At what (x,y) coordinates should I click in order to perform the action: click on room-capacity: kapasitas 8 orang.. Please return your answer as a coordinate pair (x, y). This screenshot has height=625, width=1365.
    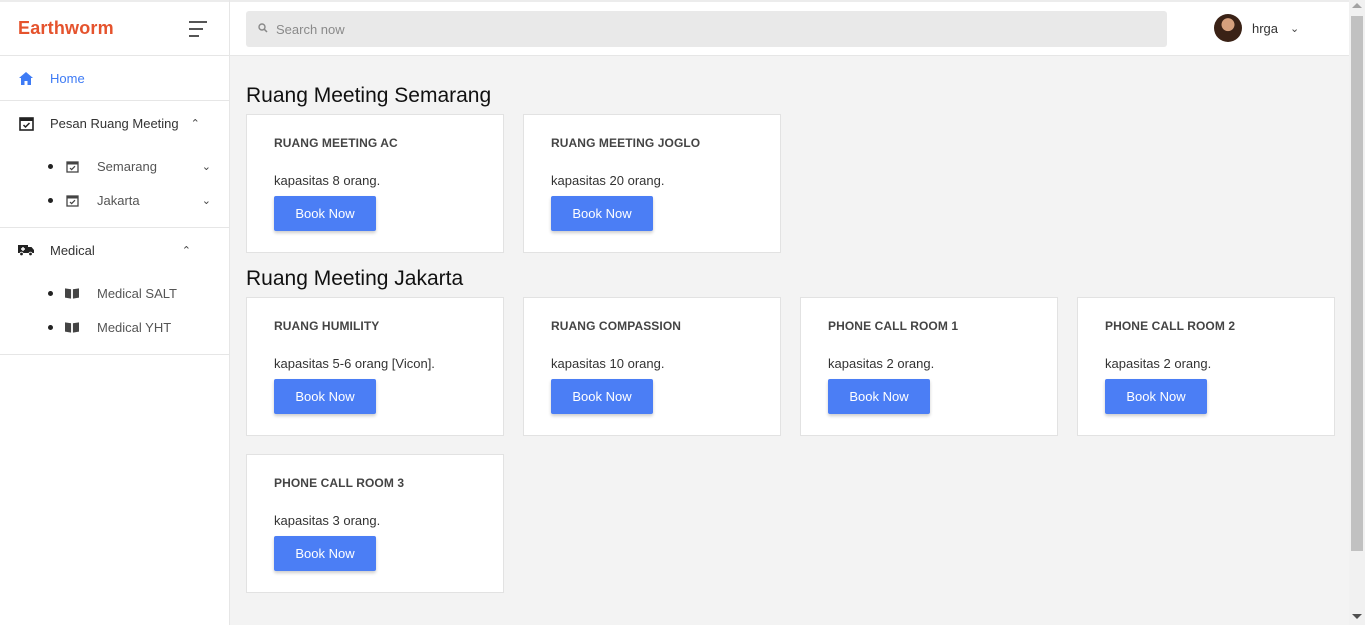
    Looking at the image, I should click on (327, 180).